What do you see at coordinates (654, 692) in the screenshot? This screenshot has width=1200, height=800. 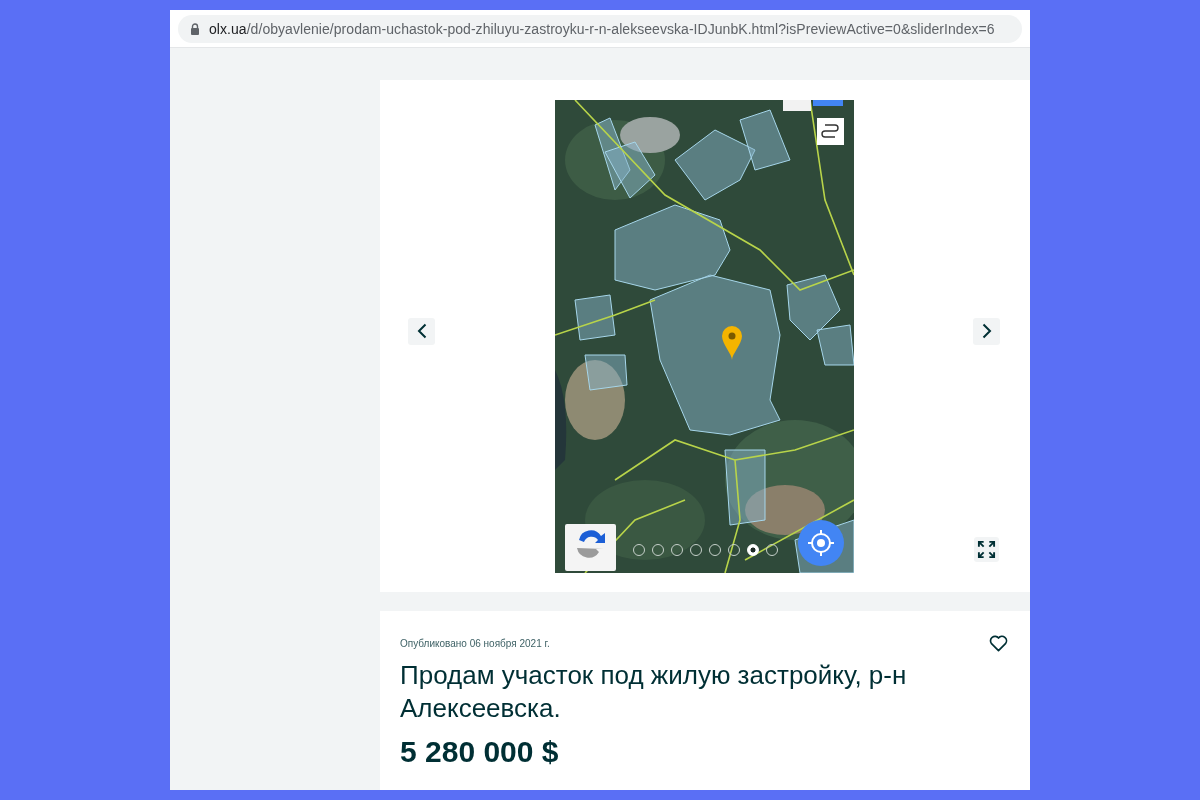 I see `listing-title: Продам участок под жилую застройку, р-н Алексеевска.` at bounding box center [654, 692].